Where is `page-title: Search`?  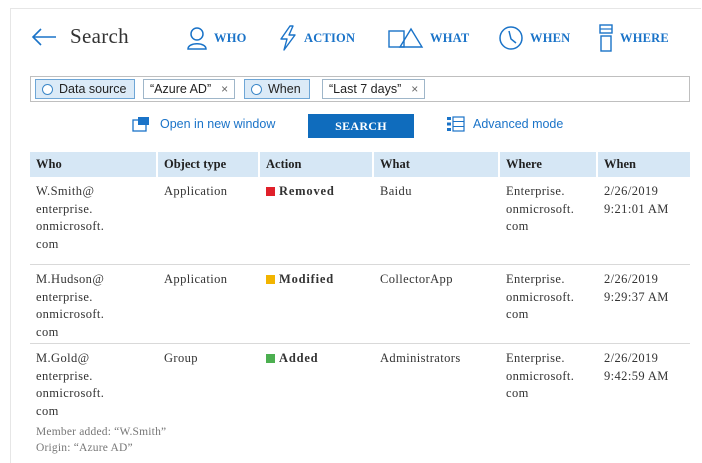 page-title: Search is located at coordinates (99, 36).